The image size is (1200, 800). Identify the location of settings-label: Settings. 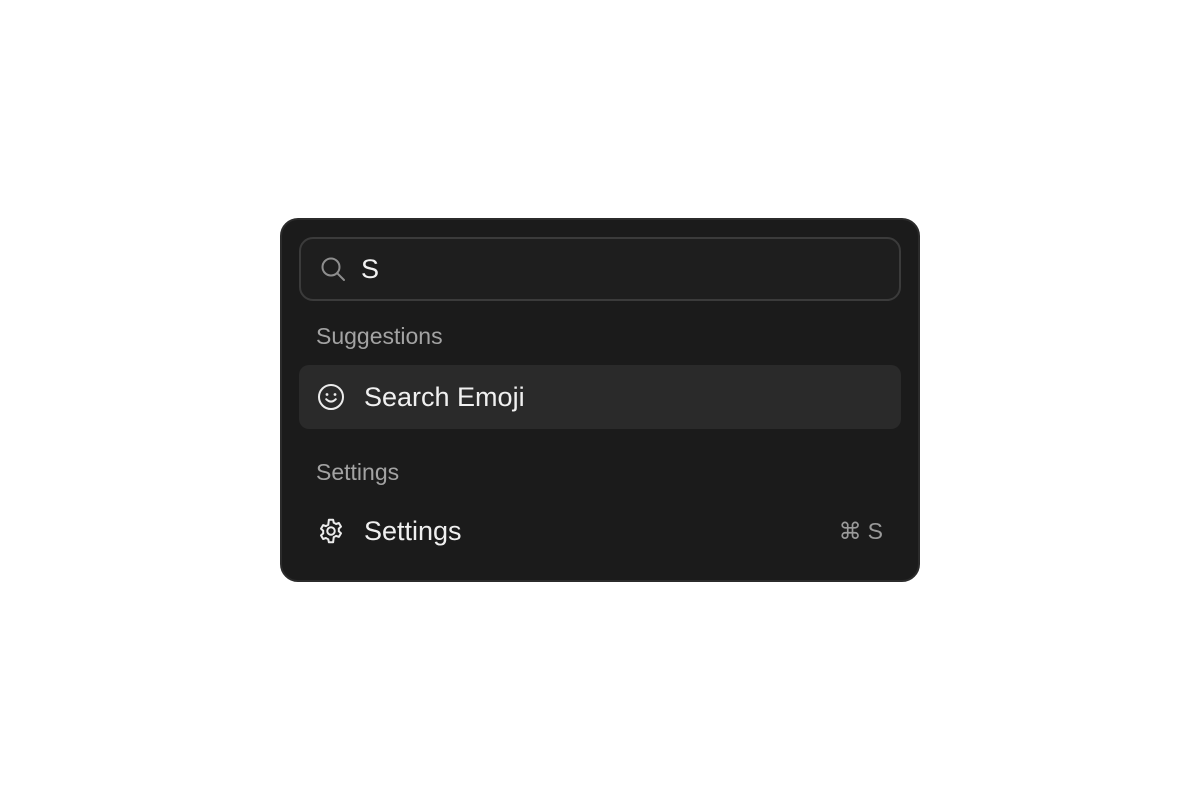
(413, 530).